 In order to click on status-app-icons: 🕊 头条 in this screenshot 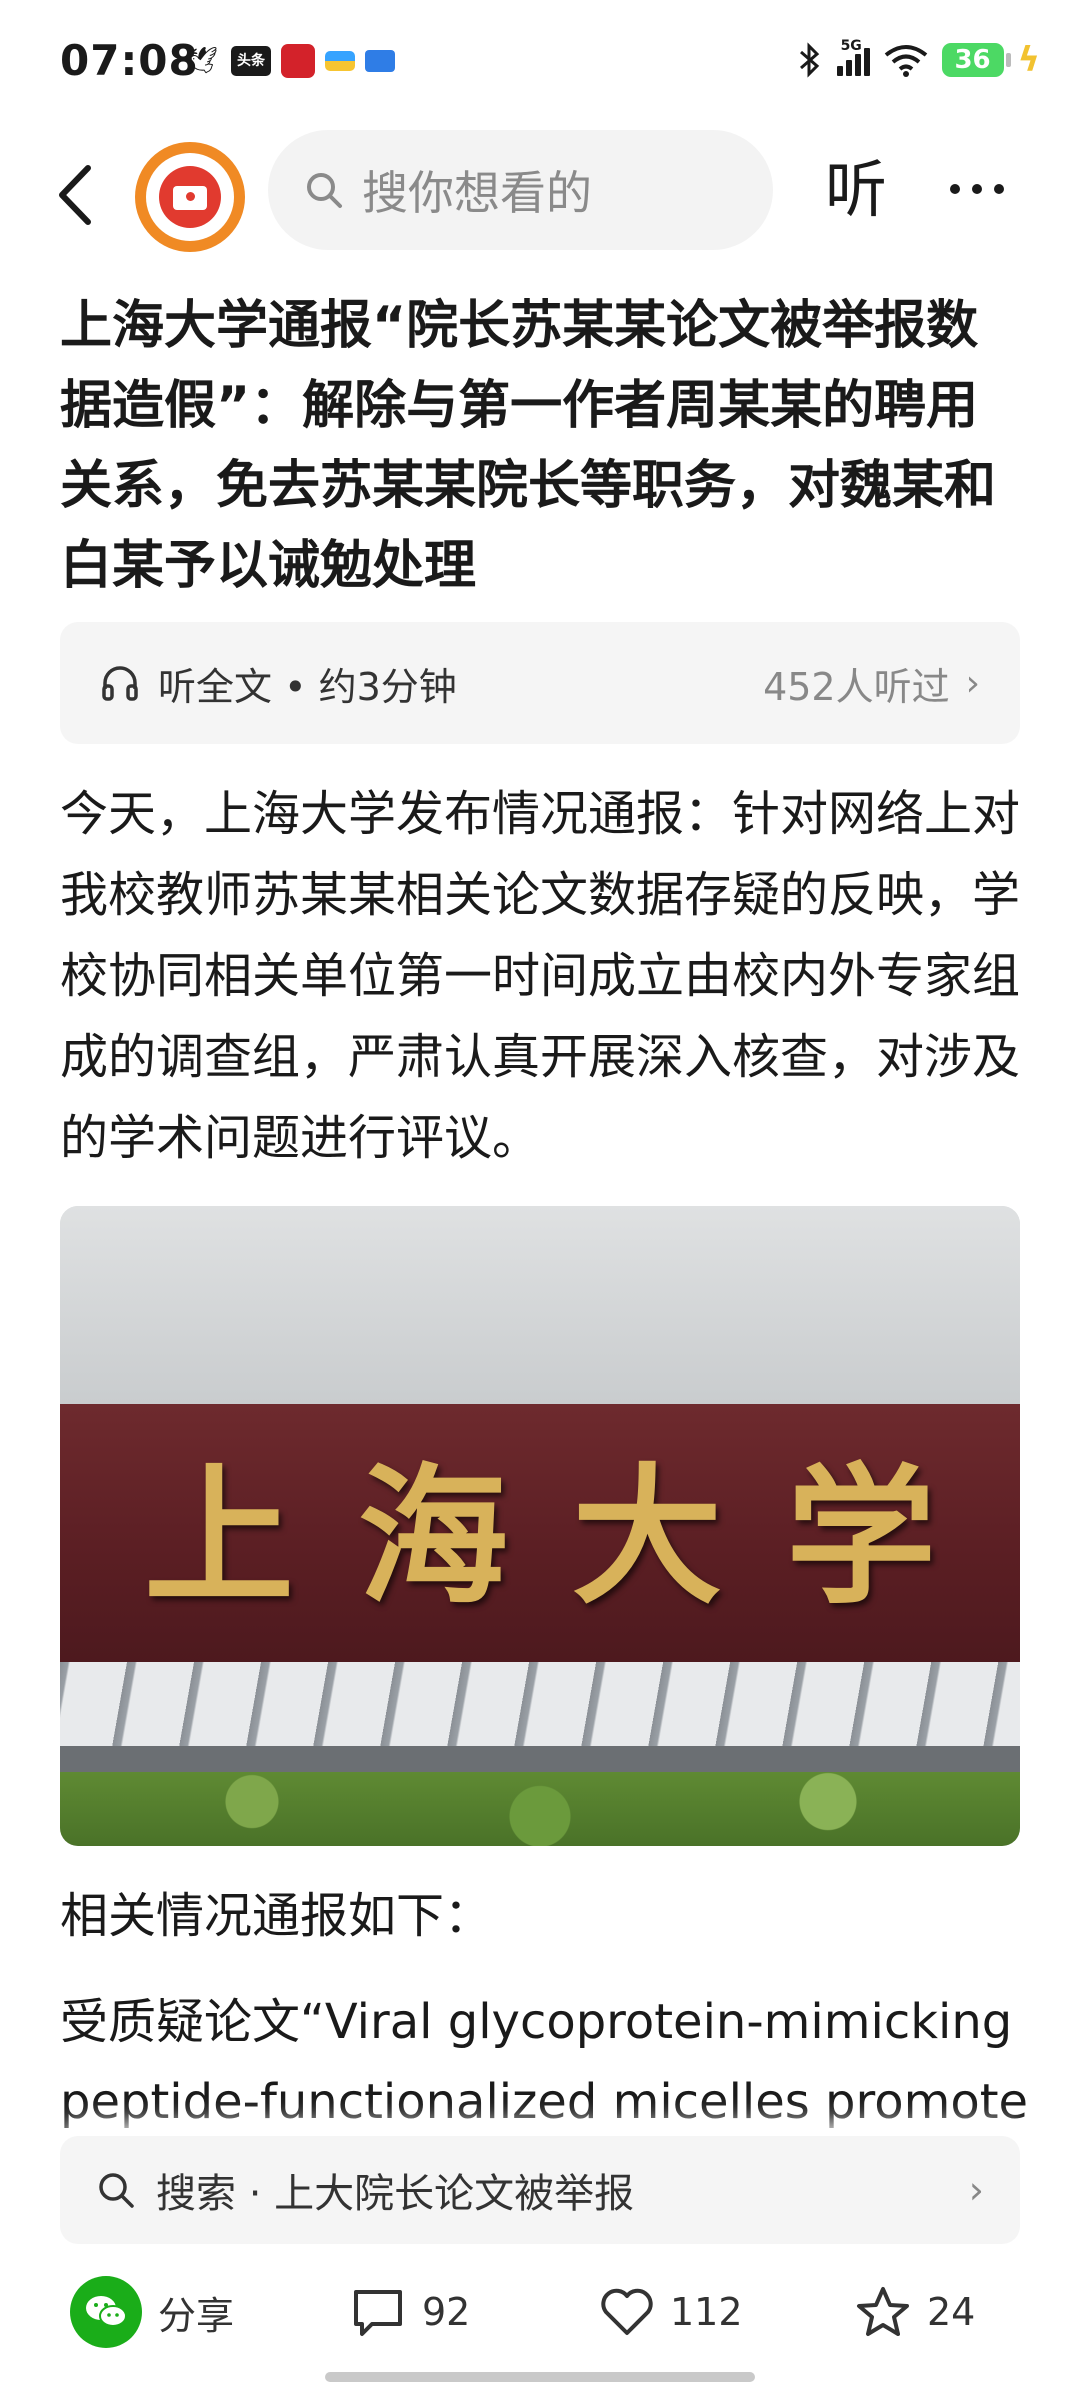, I will do `click(290, 61)`.